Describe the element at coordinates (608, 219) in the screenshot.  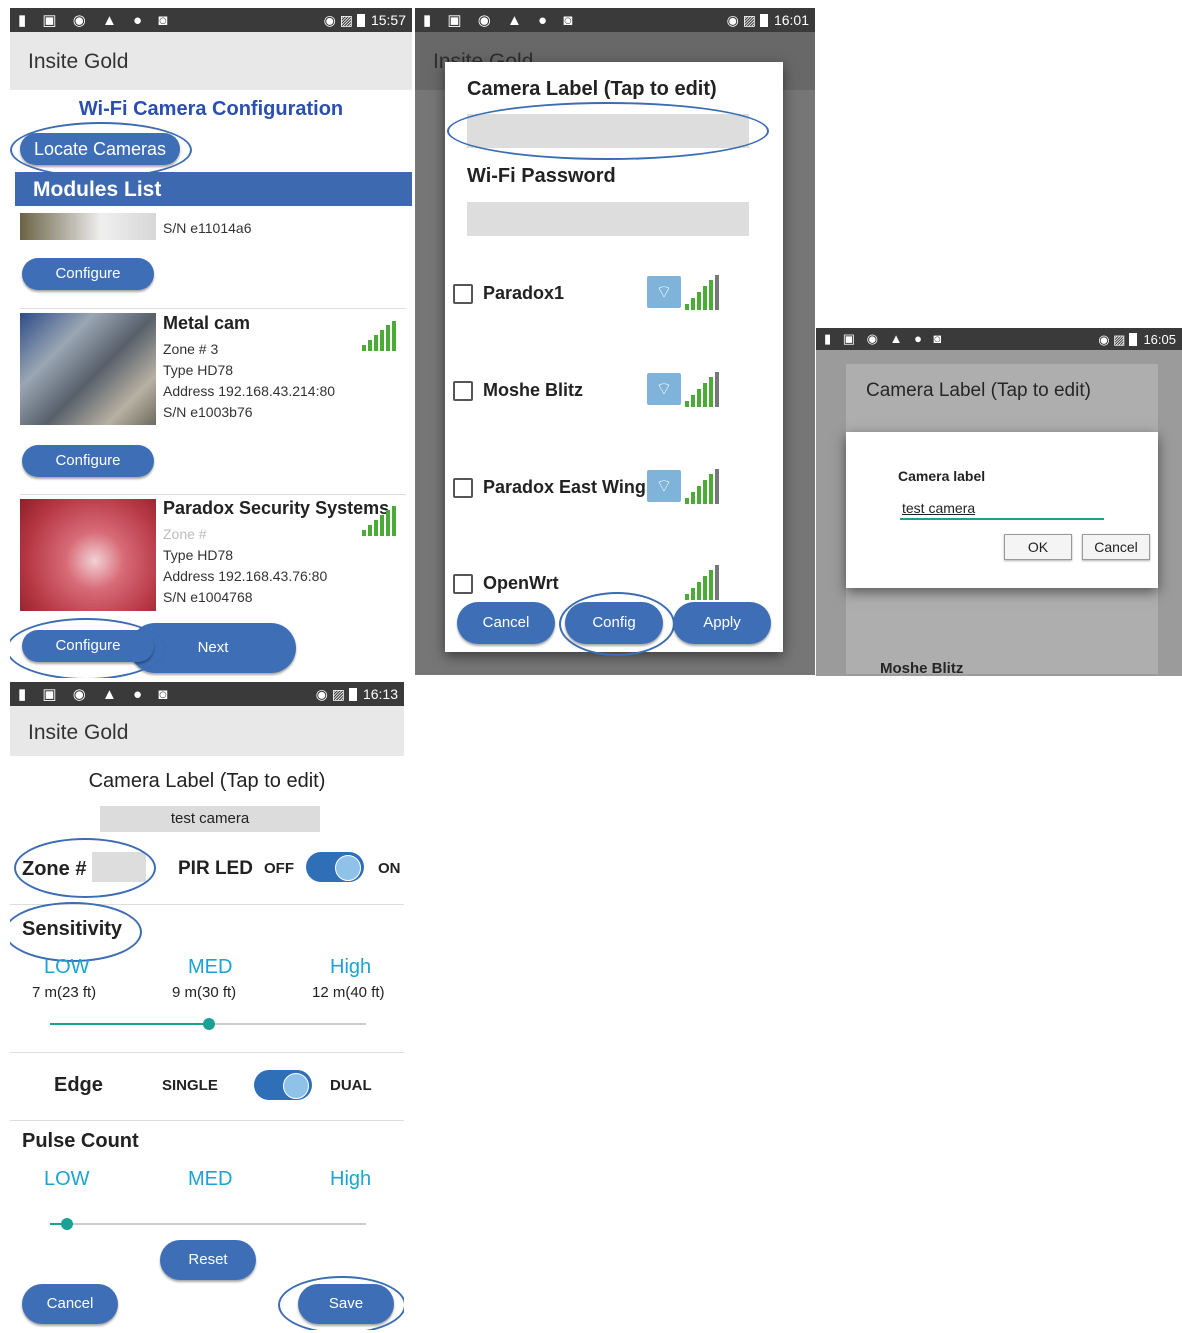
I see `wifi-password-input` at that location.